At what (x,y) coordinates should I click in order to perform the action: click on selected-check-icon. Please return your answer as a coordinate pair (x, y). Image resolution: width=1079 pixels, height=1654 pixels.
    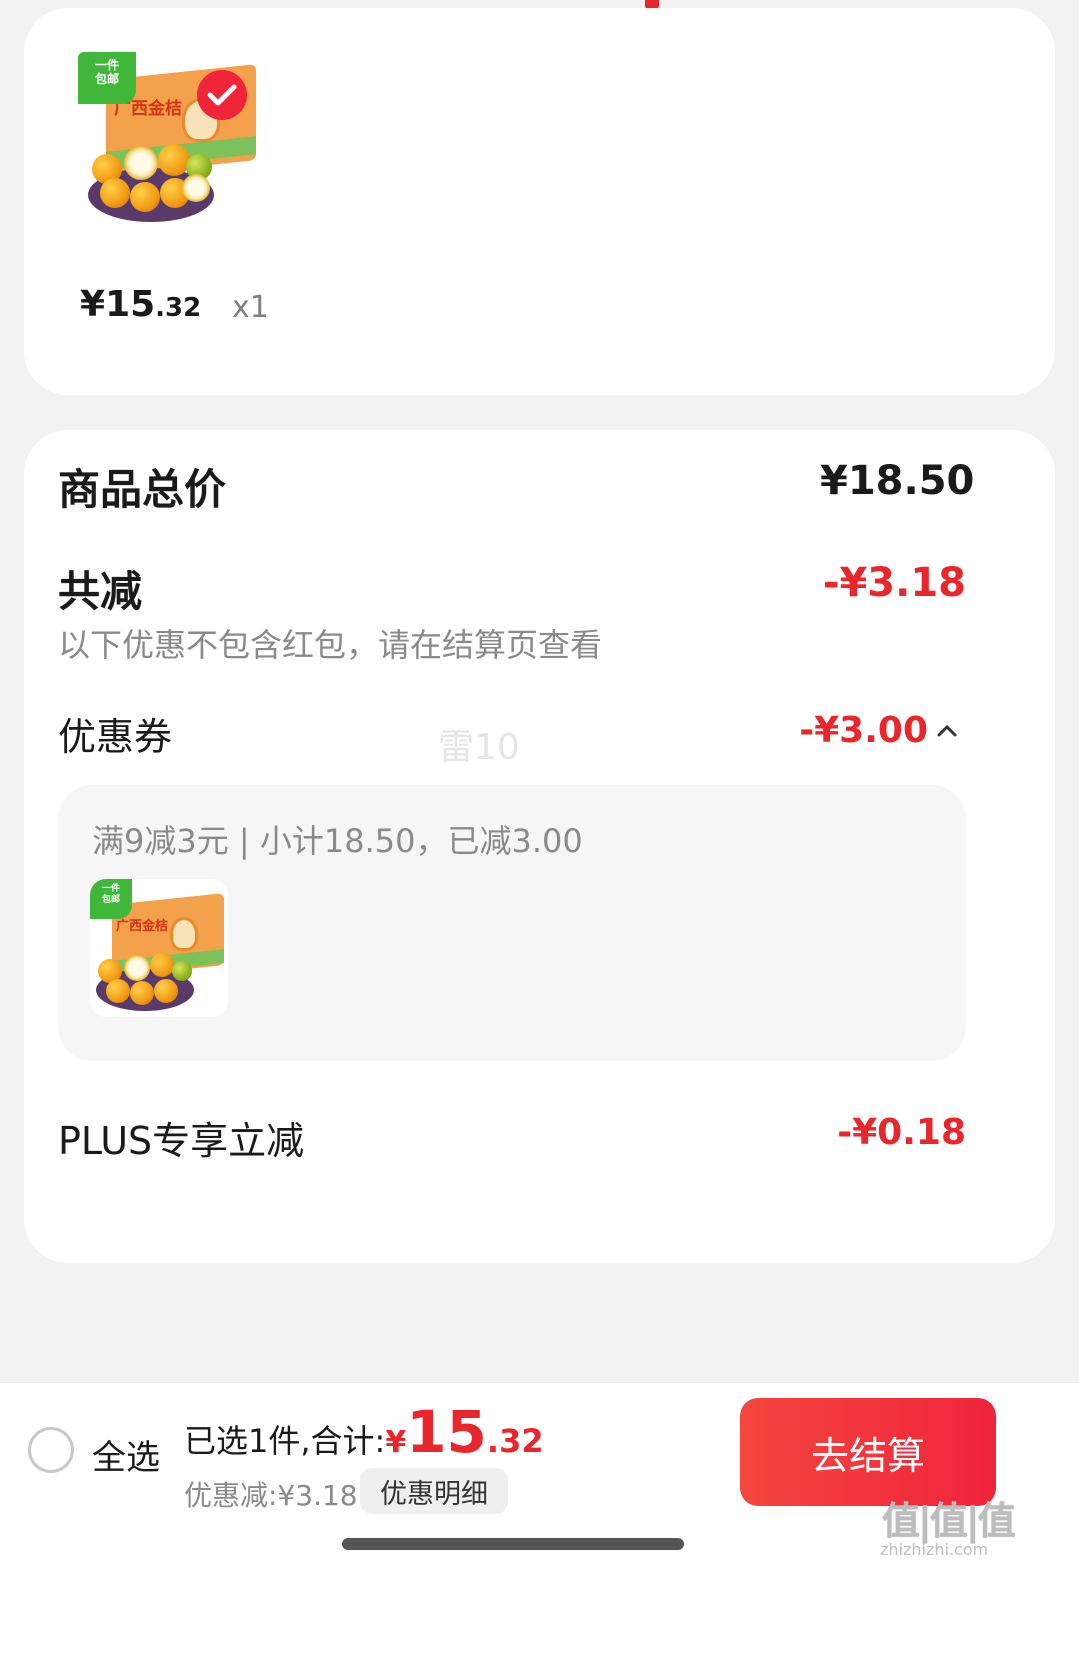
    Looking at the image, I should click on (222, 95).